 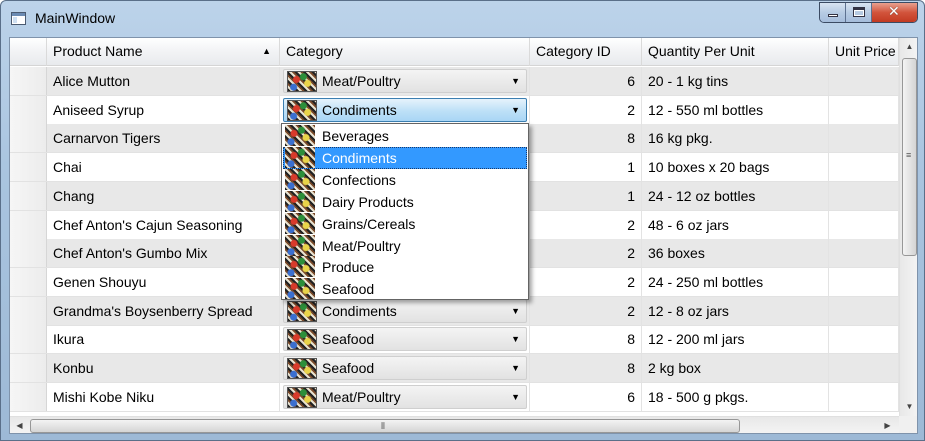 I want to click on quantity-per-unit-cell: 12 - 8 oz jars, so click(x=735, y=310).